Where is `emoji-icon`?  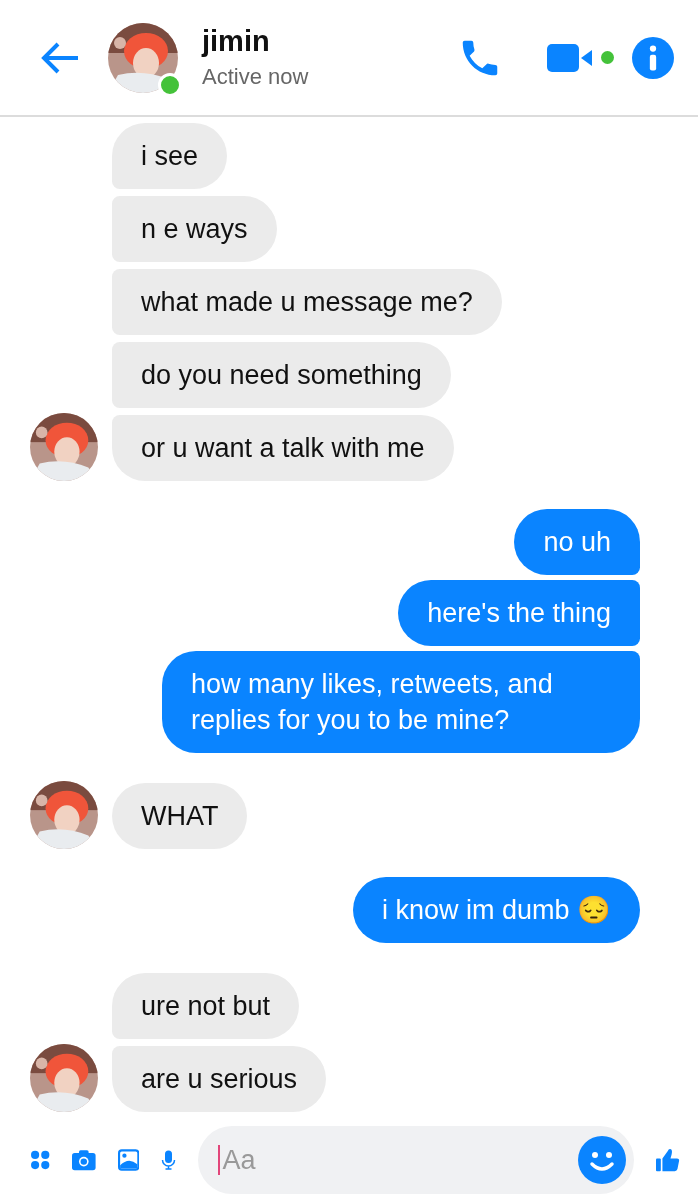 emoji-icon is located at coordinates (602, 1160).